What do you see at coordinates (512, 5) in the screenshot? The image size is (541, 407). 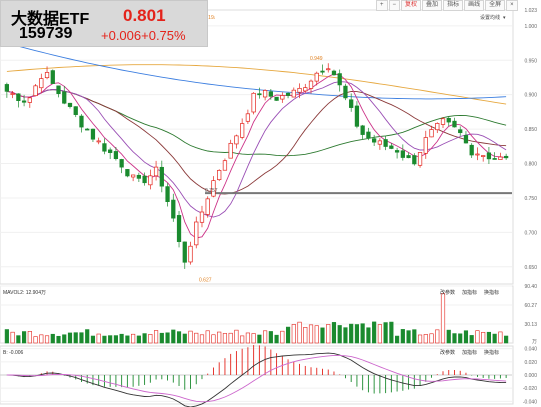 I see `close-button: ×` at bounding box center [512, 5].